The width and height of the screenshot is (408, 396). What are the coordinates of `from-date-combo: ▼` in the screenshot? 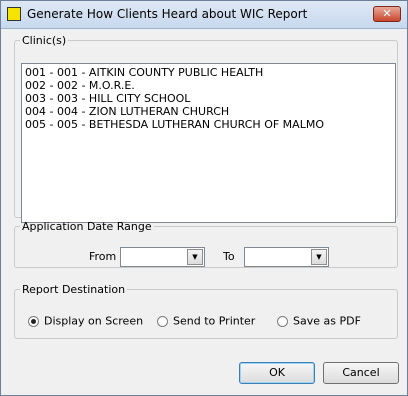 It's located at (162, 257).